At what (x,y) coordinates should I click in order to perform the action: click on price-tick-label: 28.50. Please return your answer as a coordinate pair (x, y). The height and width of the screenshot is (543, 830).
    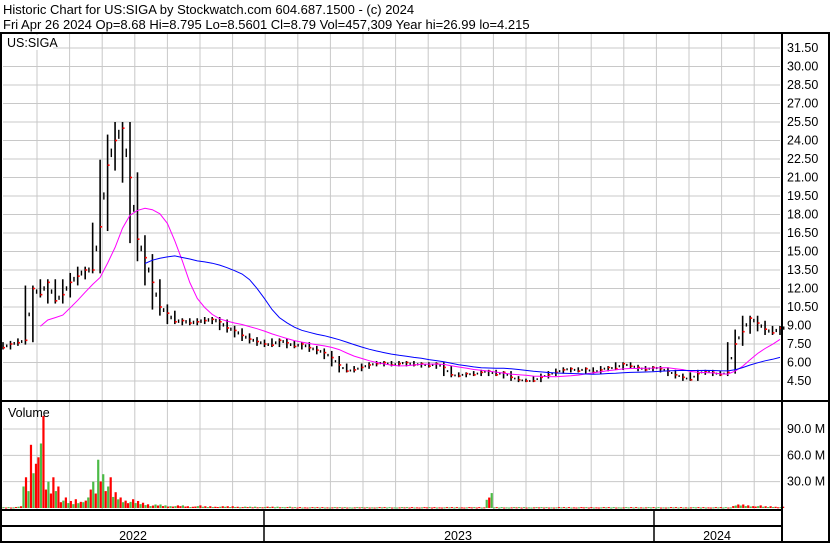
    Looking at the image, I should click on (802, 85).